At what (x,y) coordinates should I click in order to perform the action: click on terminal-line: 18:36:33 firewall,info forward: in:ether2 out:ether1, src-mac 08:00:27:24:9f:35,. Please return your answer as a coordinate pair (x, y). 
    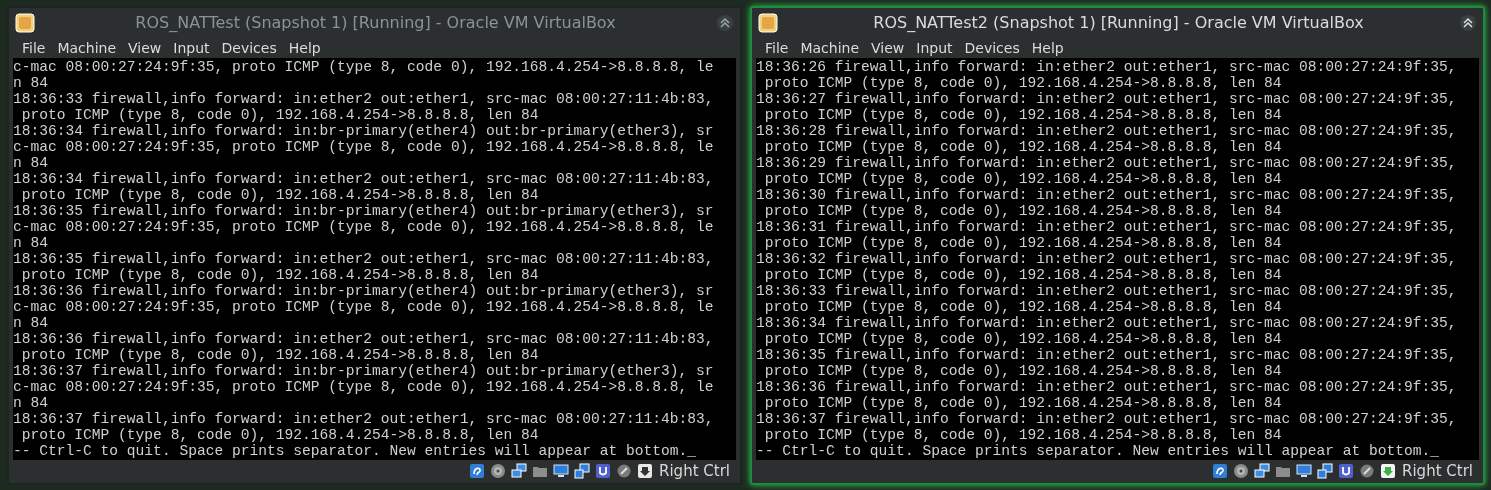
    Looking at the image, I should click on (1107, 291).